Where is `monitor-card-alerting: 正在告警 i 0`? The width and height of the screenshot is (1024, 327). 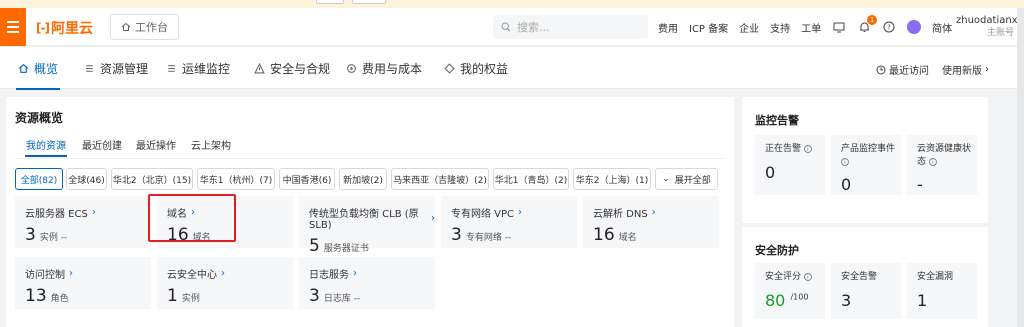
monitor-card-alerting: 正在告警 i 0 is located at coordinates (790, 165).